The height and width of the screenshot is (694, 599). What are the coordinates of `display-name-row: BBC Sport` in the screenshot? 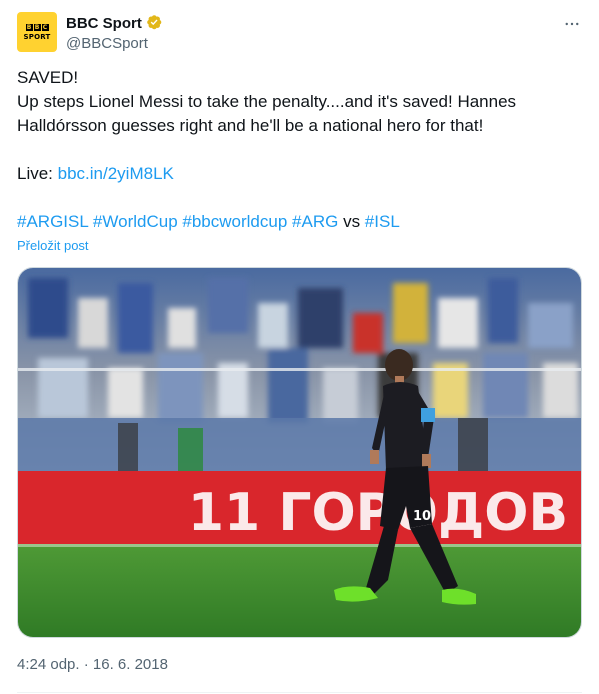 It's located at (115, 23).